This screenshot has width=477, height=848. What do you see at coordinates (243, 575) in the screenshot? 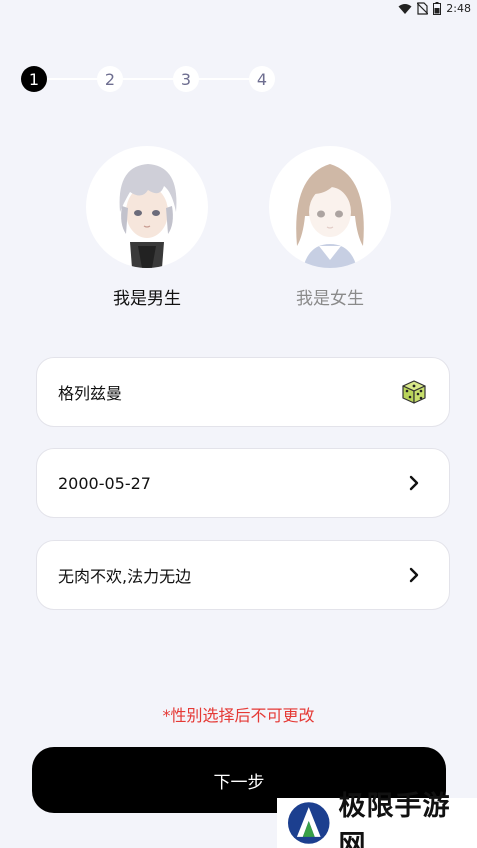
I see `signature-field: 无肉不欢,法力无边` at bounding box center [243, 575].